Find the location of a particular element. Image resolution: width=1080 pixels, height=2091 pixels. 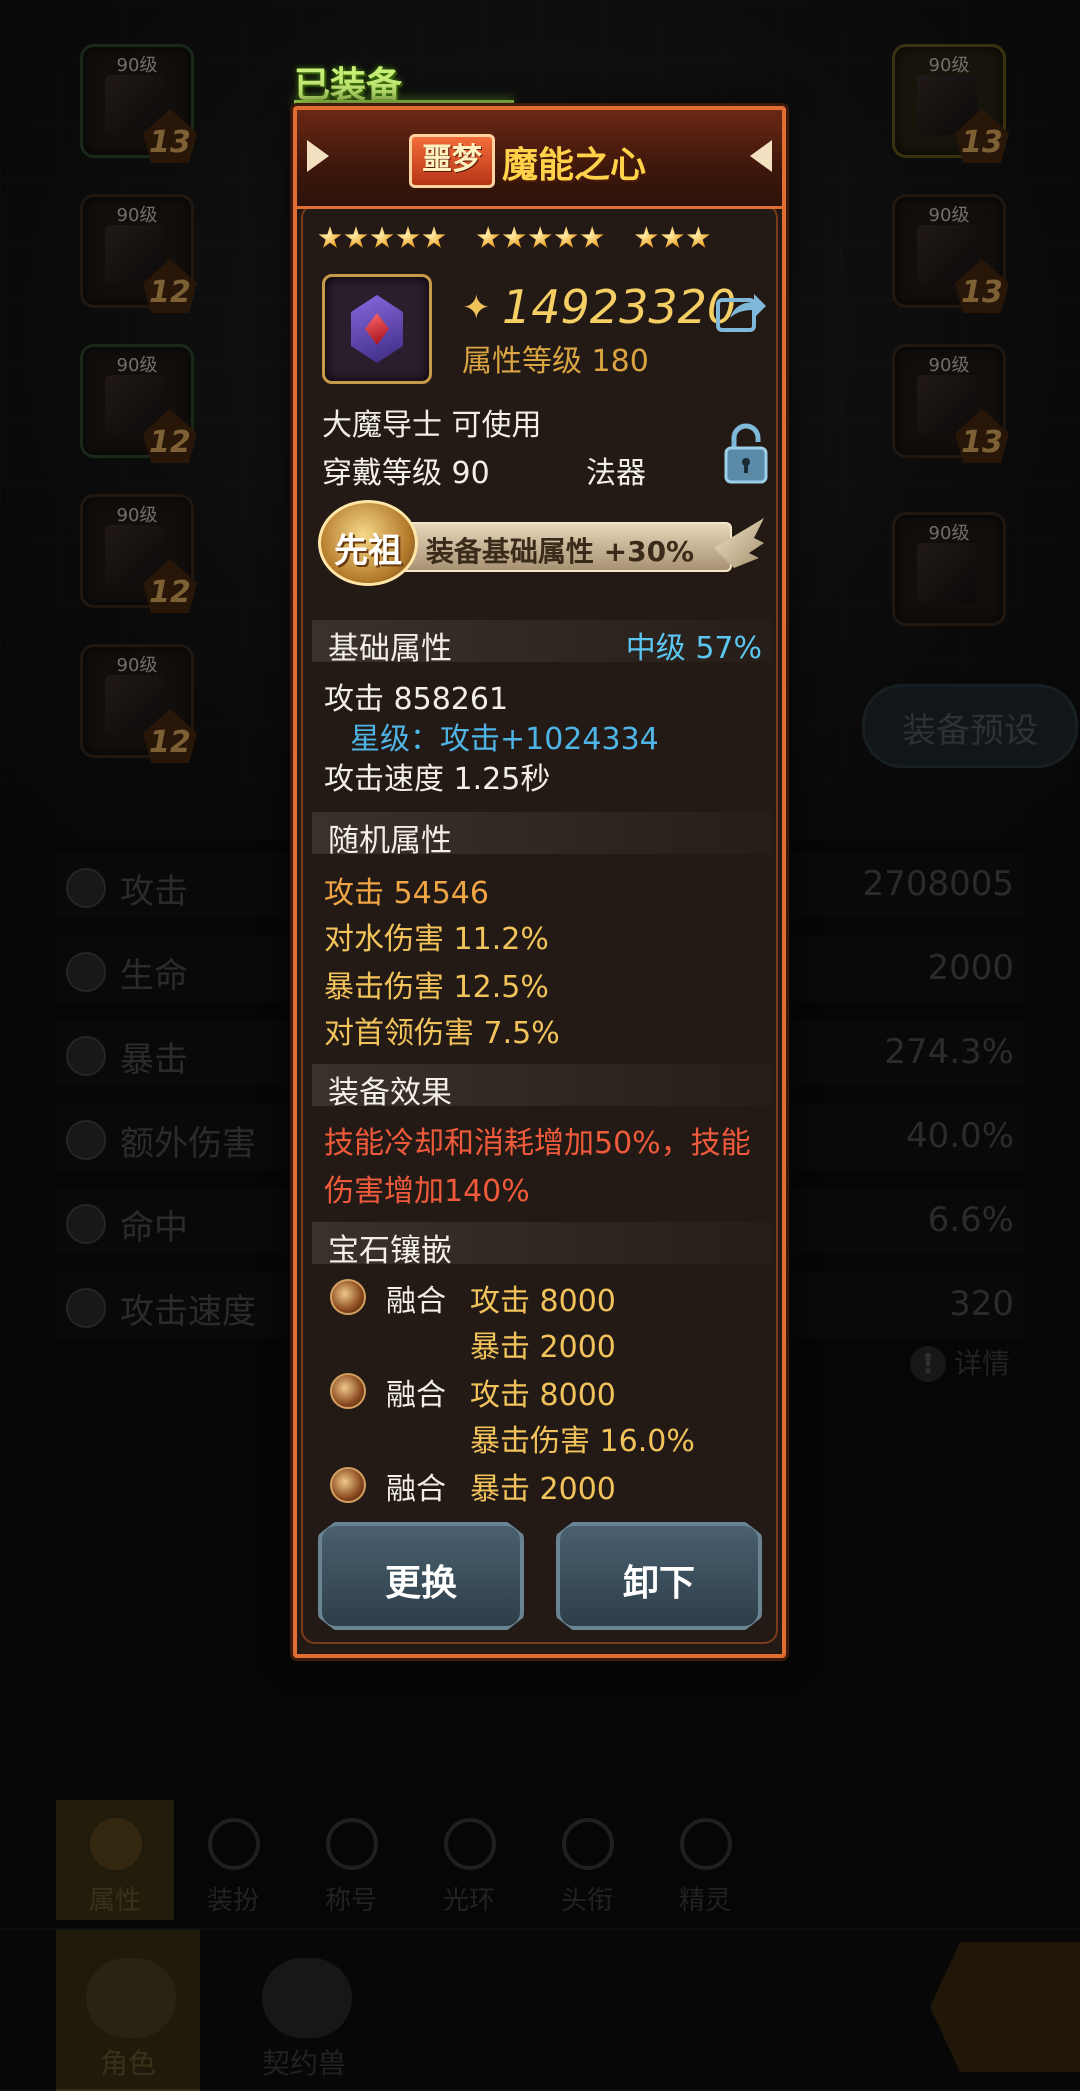

base-attack-speed: 攻击速度 1.25秒 is located at coordinates (437, 779).